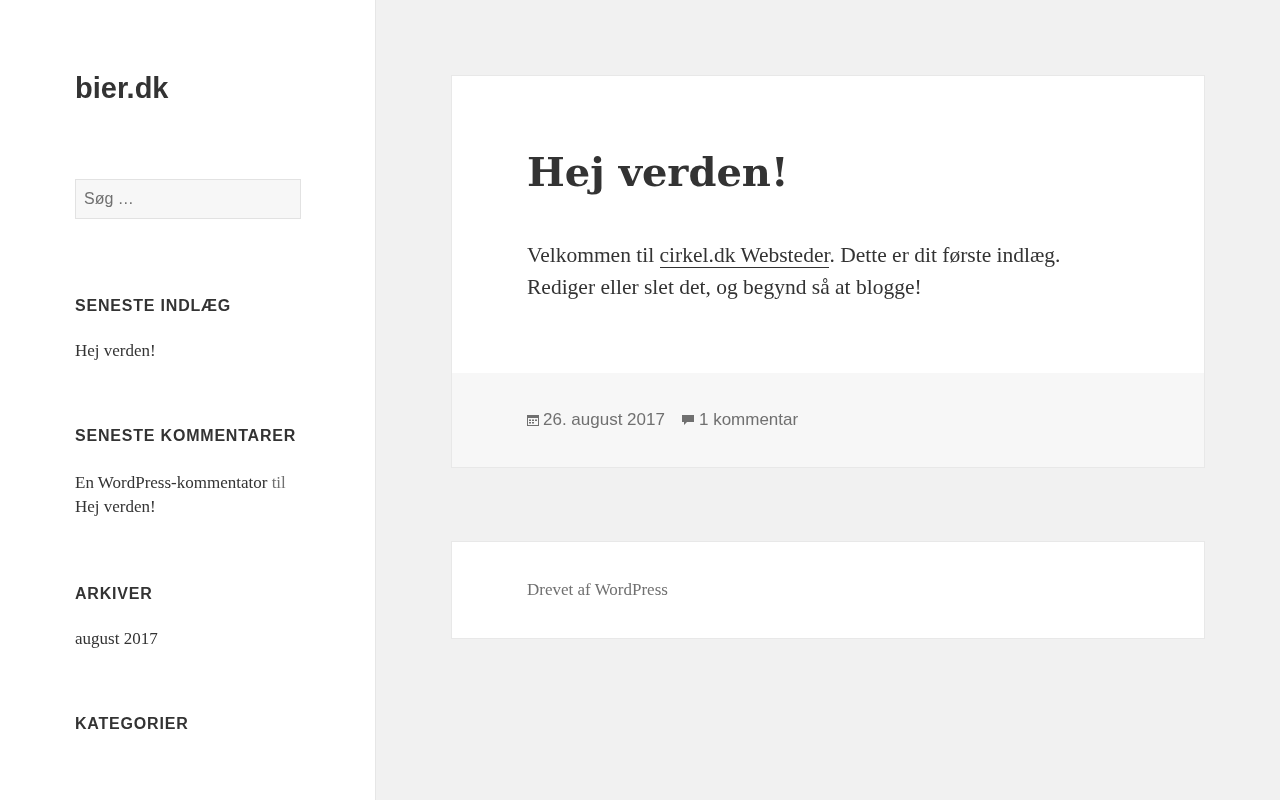  Describe the element at coordinates (114, 594) in the screenshot. I see `widget-title: ARKIVER` at that location.